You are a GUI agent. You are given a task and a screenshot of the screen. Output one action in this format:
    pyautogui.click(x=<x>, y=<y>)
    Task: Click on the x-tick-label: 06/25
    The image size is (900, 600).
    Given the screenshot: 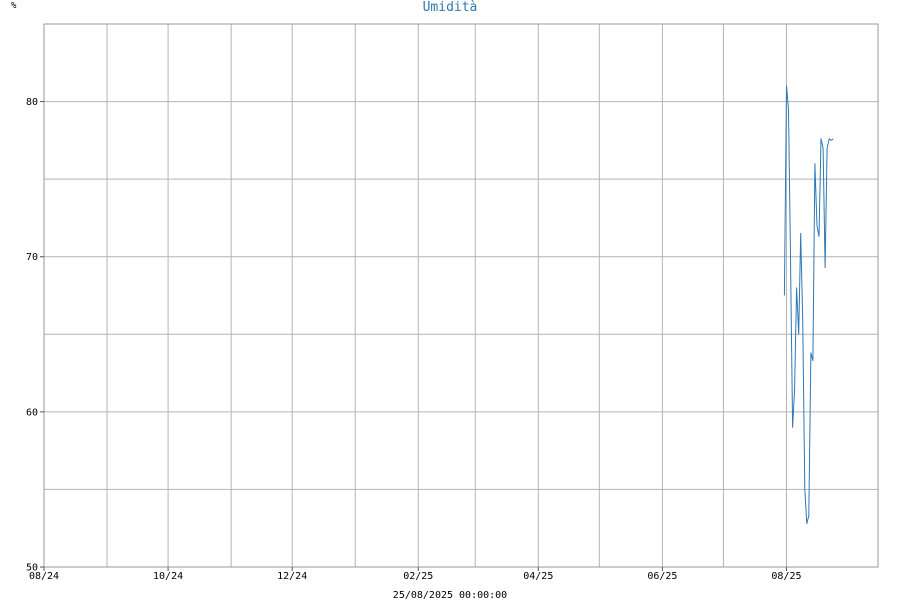 What is the action you would take?
    pyautogui.click(x=662, y=576)
    